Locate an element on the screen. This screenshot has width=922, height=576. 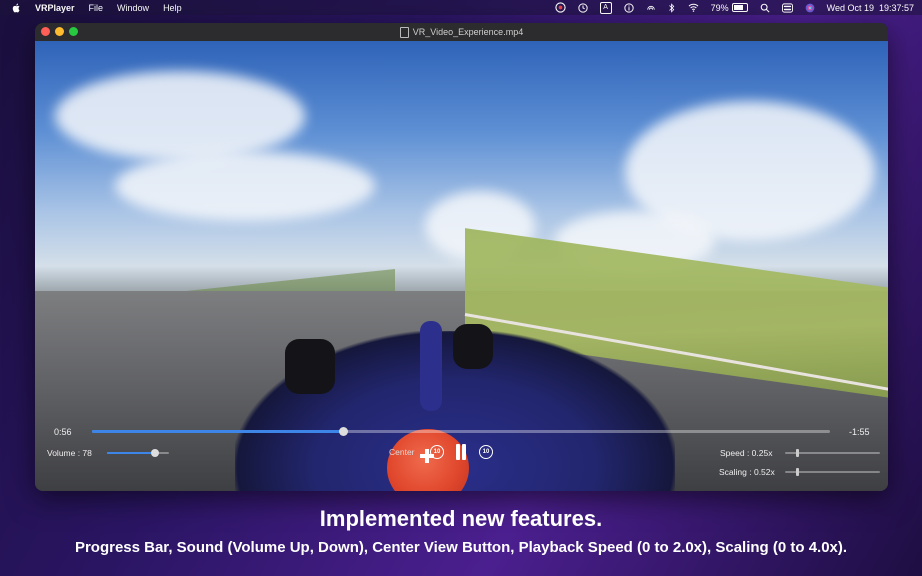
volume-label: Volume : 78 is located at coordinates (69, 453).